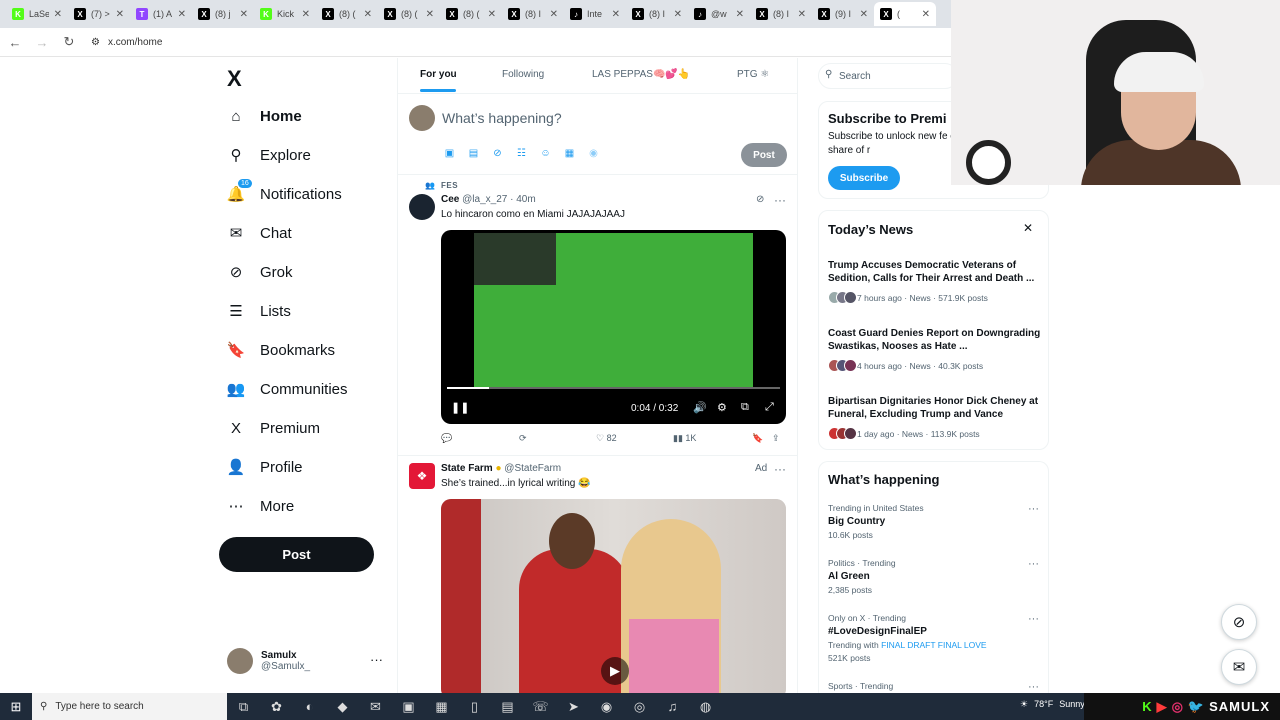 The width and height of the screenshot is (1280, 720). What do you see at coordinates (259, 233) in the screenshot?
I see `nav-item-chat: ✉ Chat` at bounding box center [259, 233].